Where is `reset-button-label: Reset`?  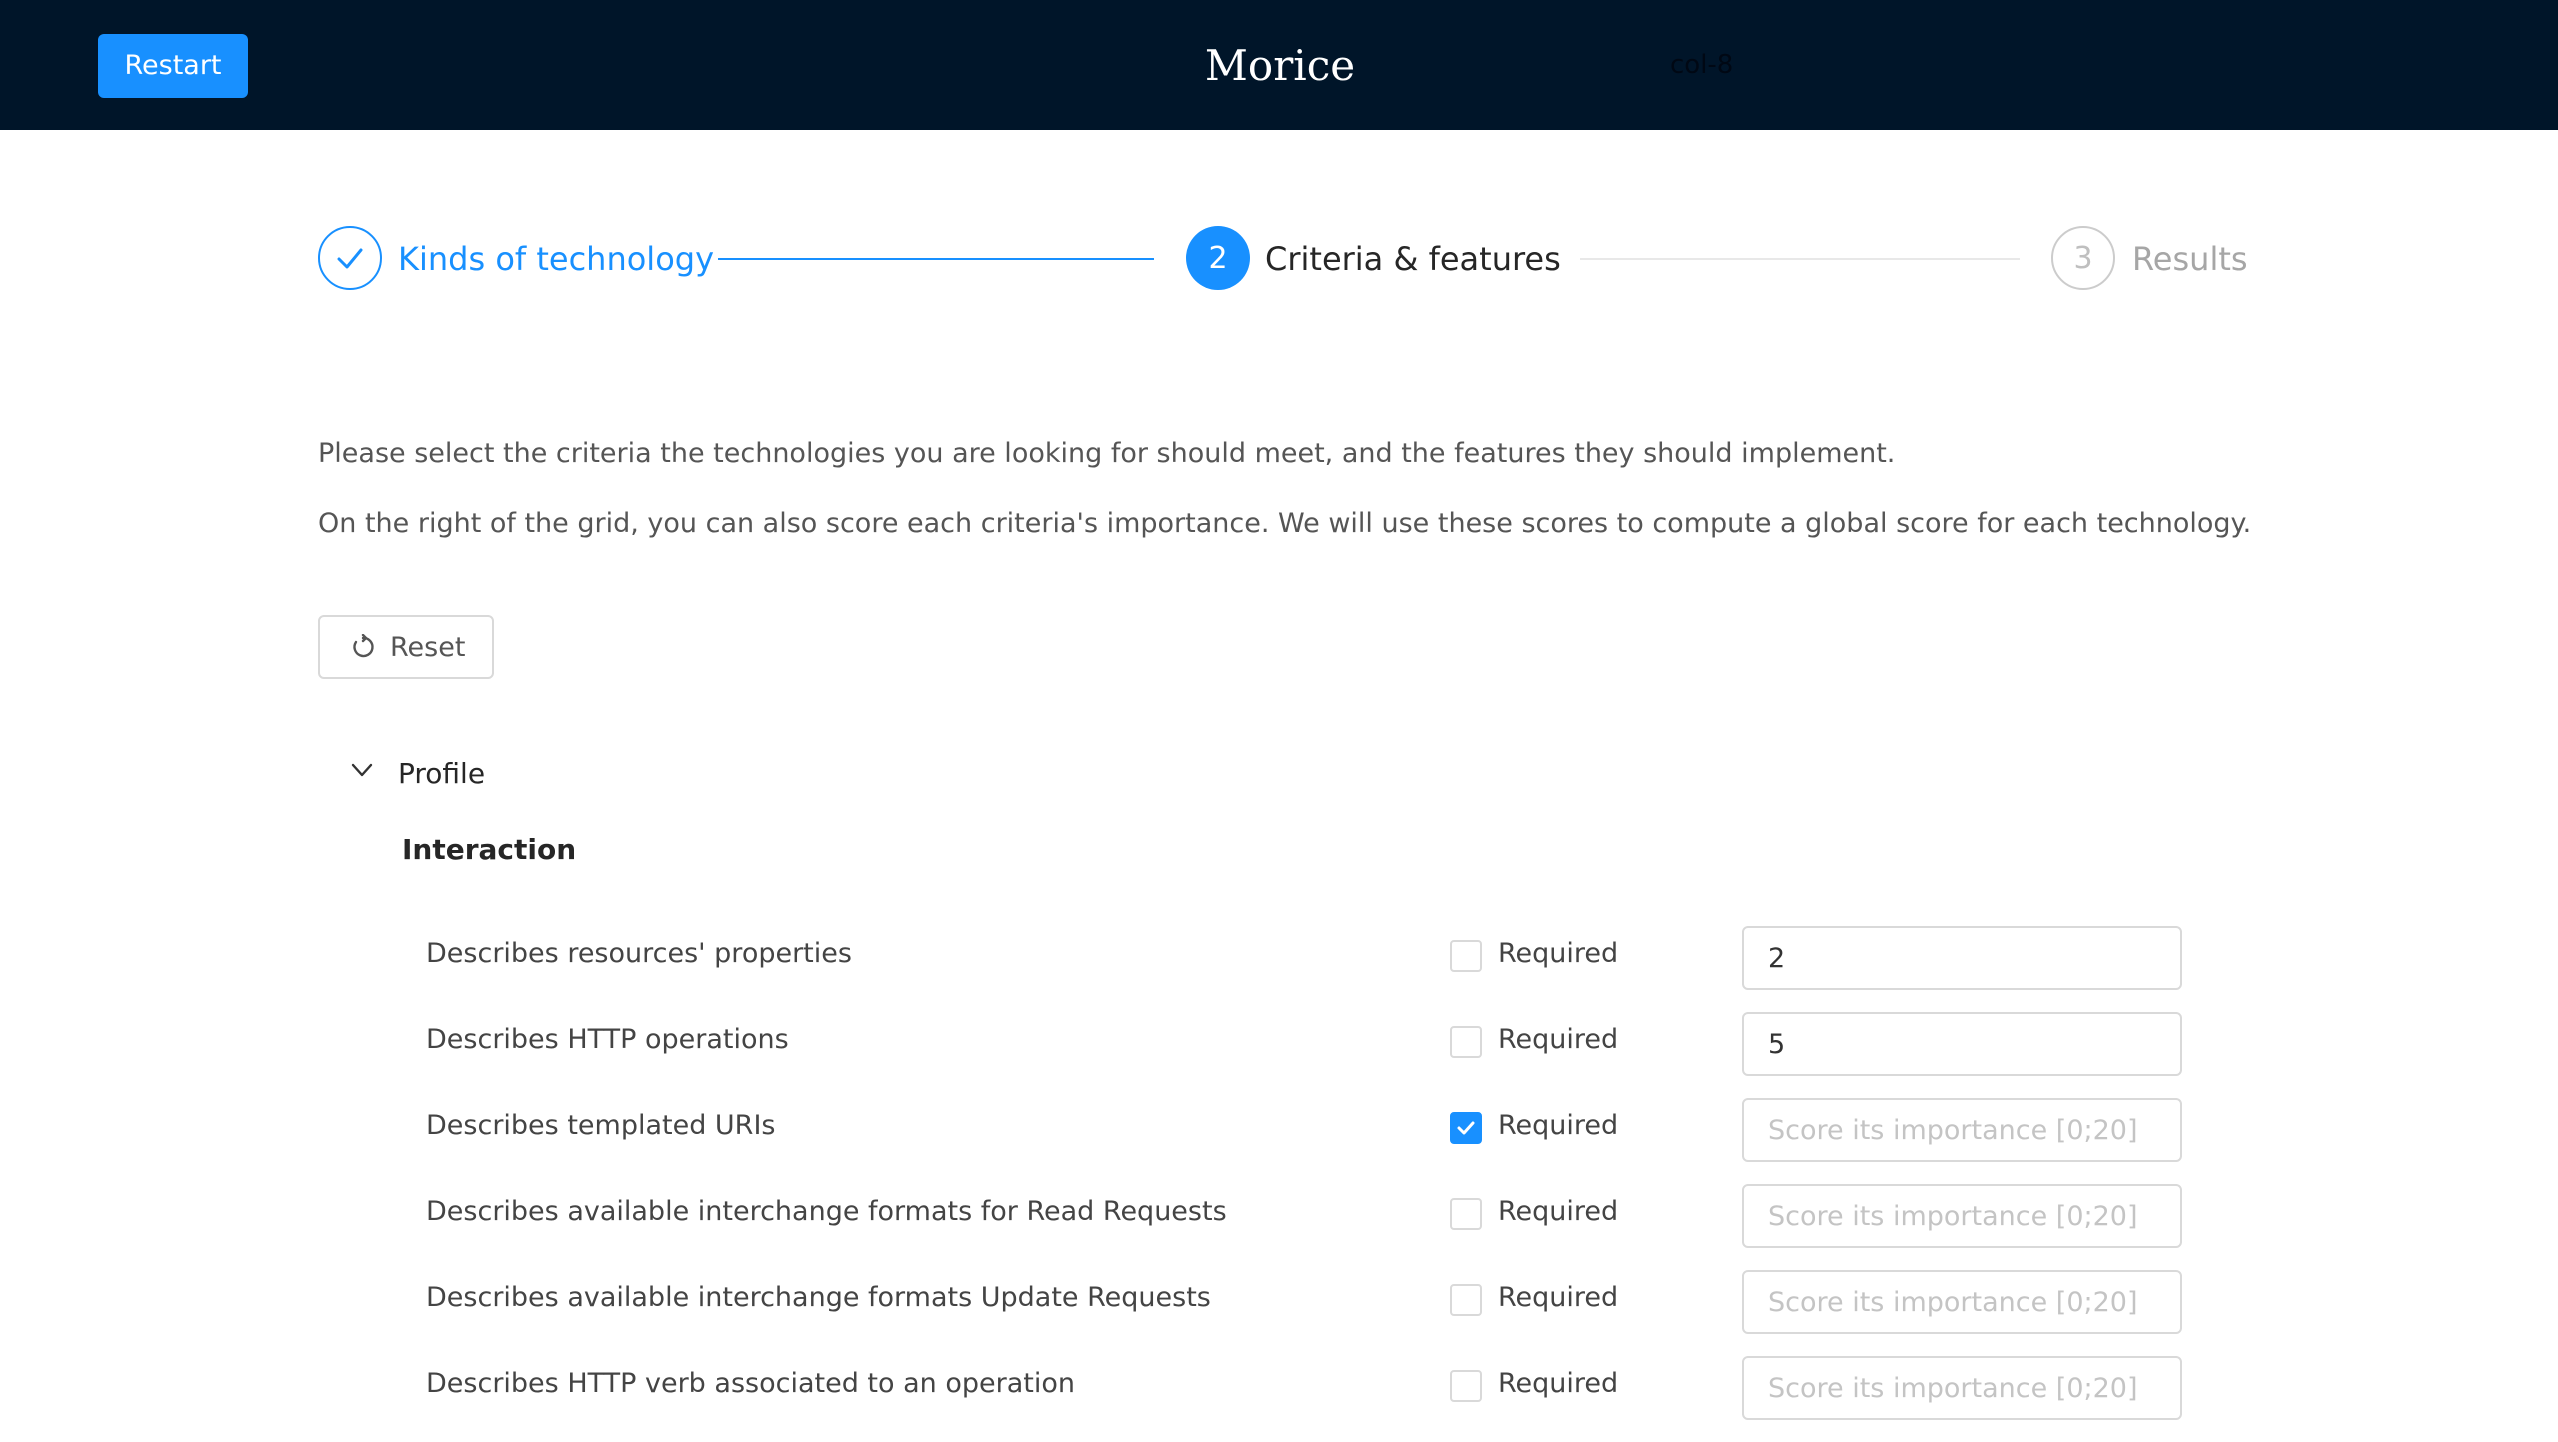
reset-button-label: Reset is located at coordinates (428, 647).